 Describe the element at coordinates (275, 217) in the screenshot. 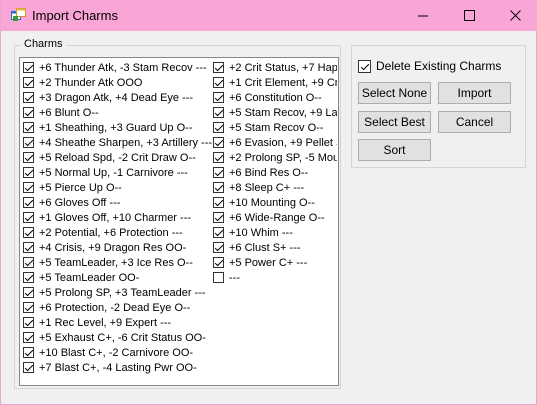

I see `charm-item: +6 Wide-Range O--` at that location.